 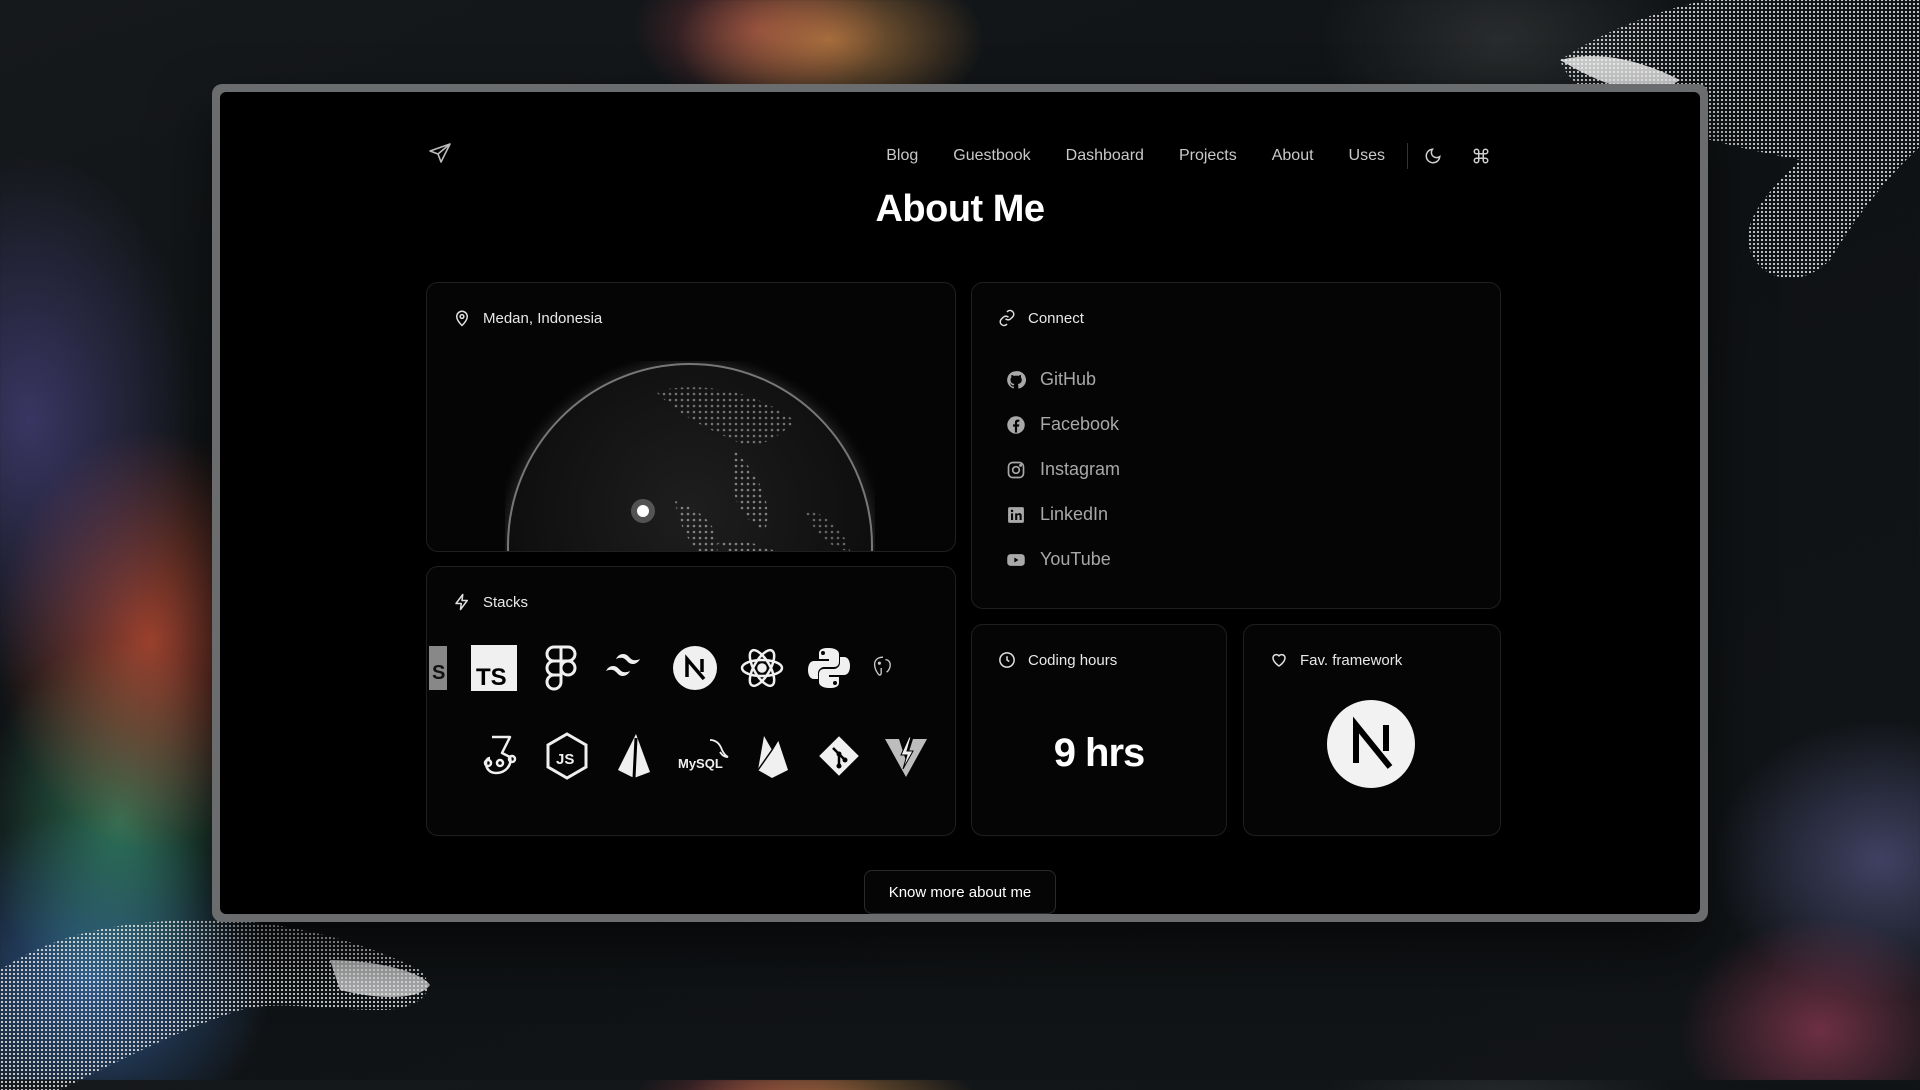 What do you see at coordinates (1208, 156) in the screenshot?
I see `nav-link-projects: Projects` at bounding box center [1208, 156].